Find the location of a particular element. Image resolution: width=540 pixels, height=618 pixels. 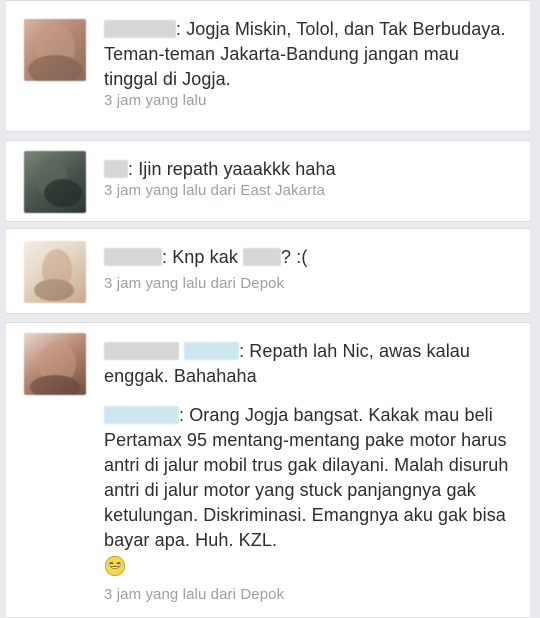

comment-time: 3 jam yang lalu dari East Jakarta is located at coordinates (214, 190).